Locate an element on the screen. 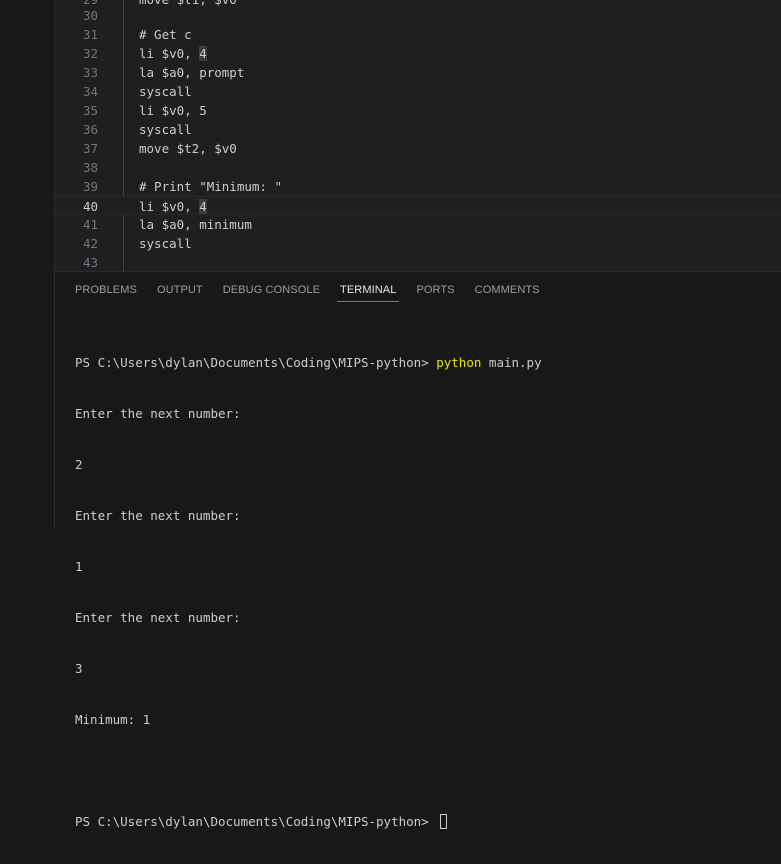 The height and width of the screenshot is (864, 781). line-number: 35 is located at coordinates (90, 110).